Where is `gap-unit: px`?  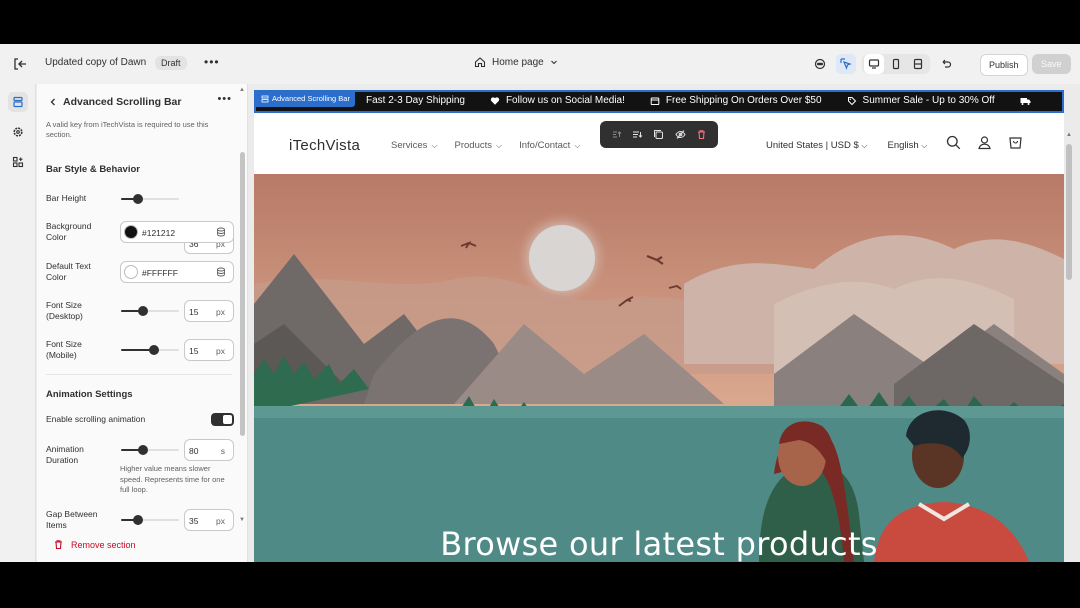
gap-unit: px is located at coordinates (220, 521).